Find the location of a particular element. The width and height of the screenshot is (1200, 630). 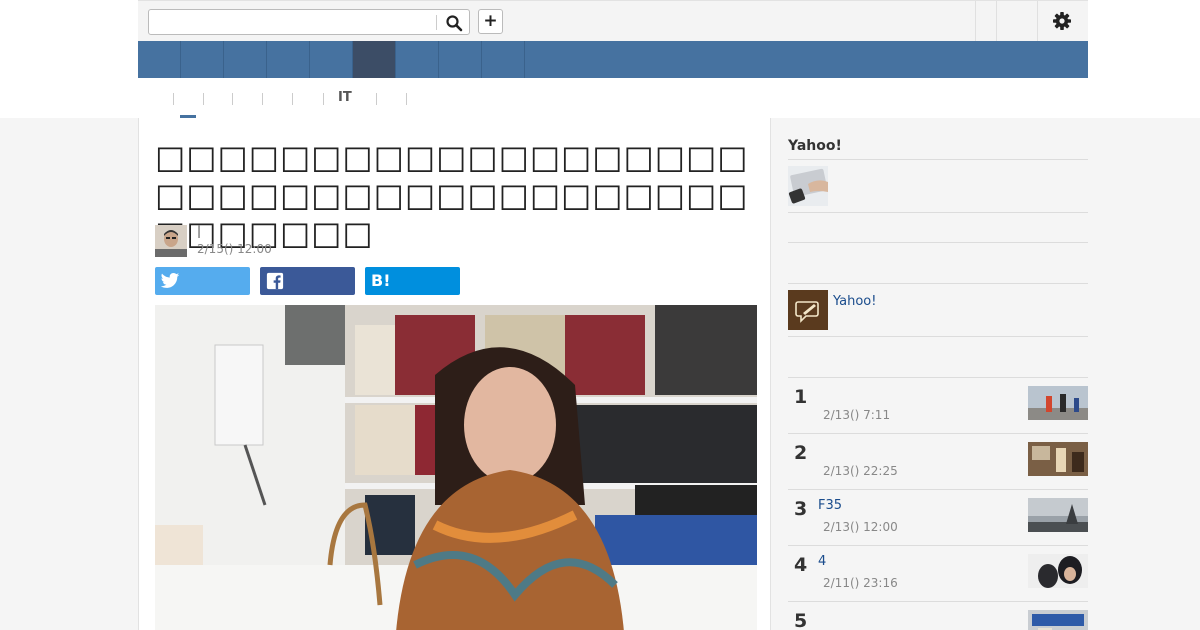

ranking-date: 2/11() 23:16 is located at coordinates (860, 583).